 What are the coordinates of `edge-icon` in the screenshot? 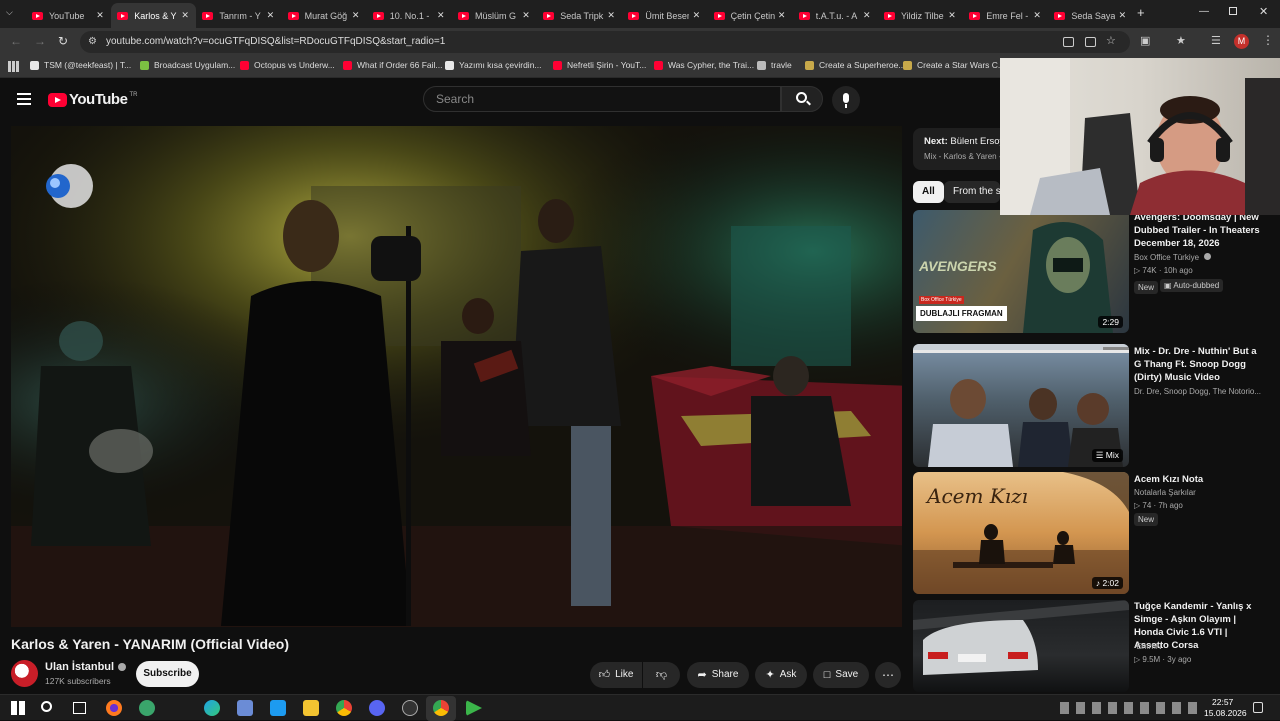 It's located at (212, 708).